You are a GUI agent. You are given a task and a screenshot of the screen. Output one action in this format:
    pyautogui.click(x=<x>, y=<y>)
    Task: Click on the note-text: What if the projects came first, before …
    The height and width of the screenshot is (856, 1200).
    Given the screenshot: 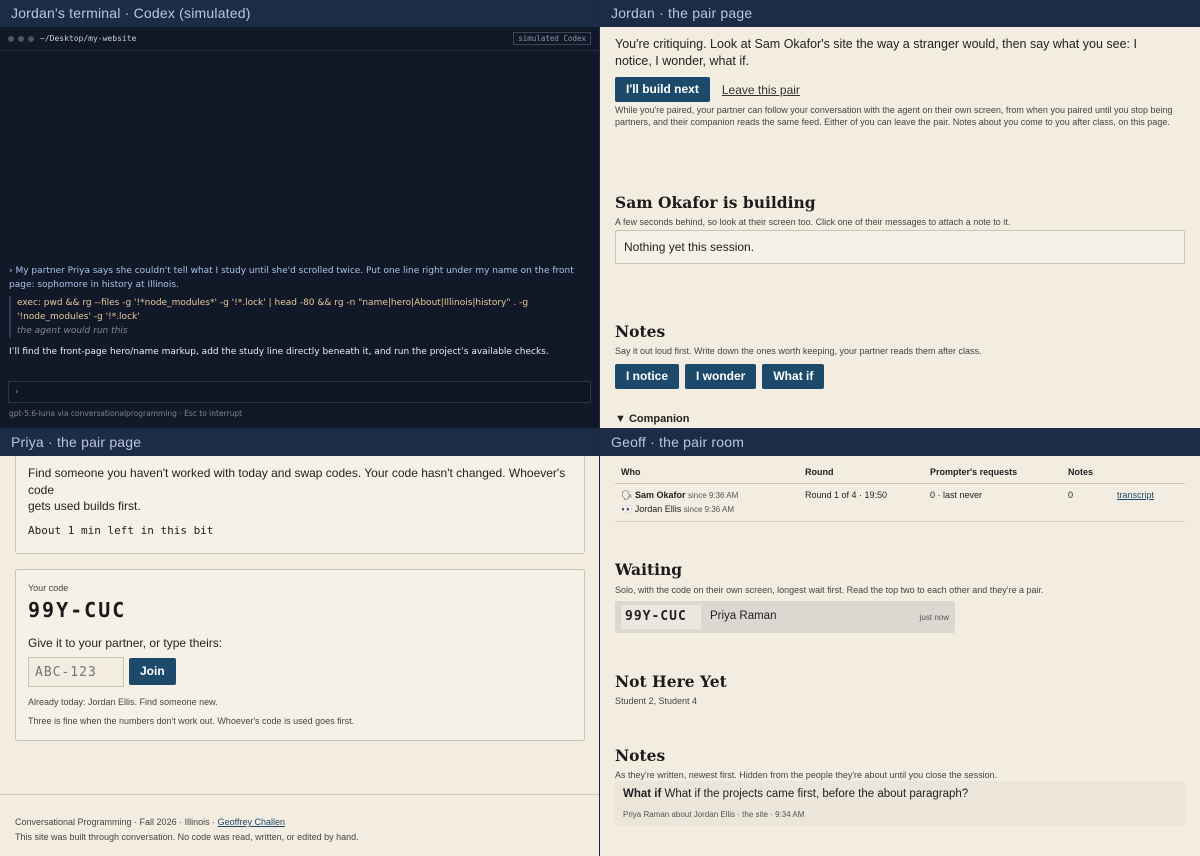 What is the action you would take?
    pyautogui.click(x=815, y=794)
    